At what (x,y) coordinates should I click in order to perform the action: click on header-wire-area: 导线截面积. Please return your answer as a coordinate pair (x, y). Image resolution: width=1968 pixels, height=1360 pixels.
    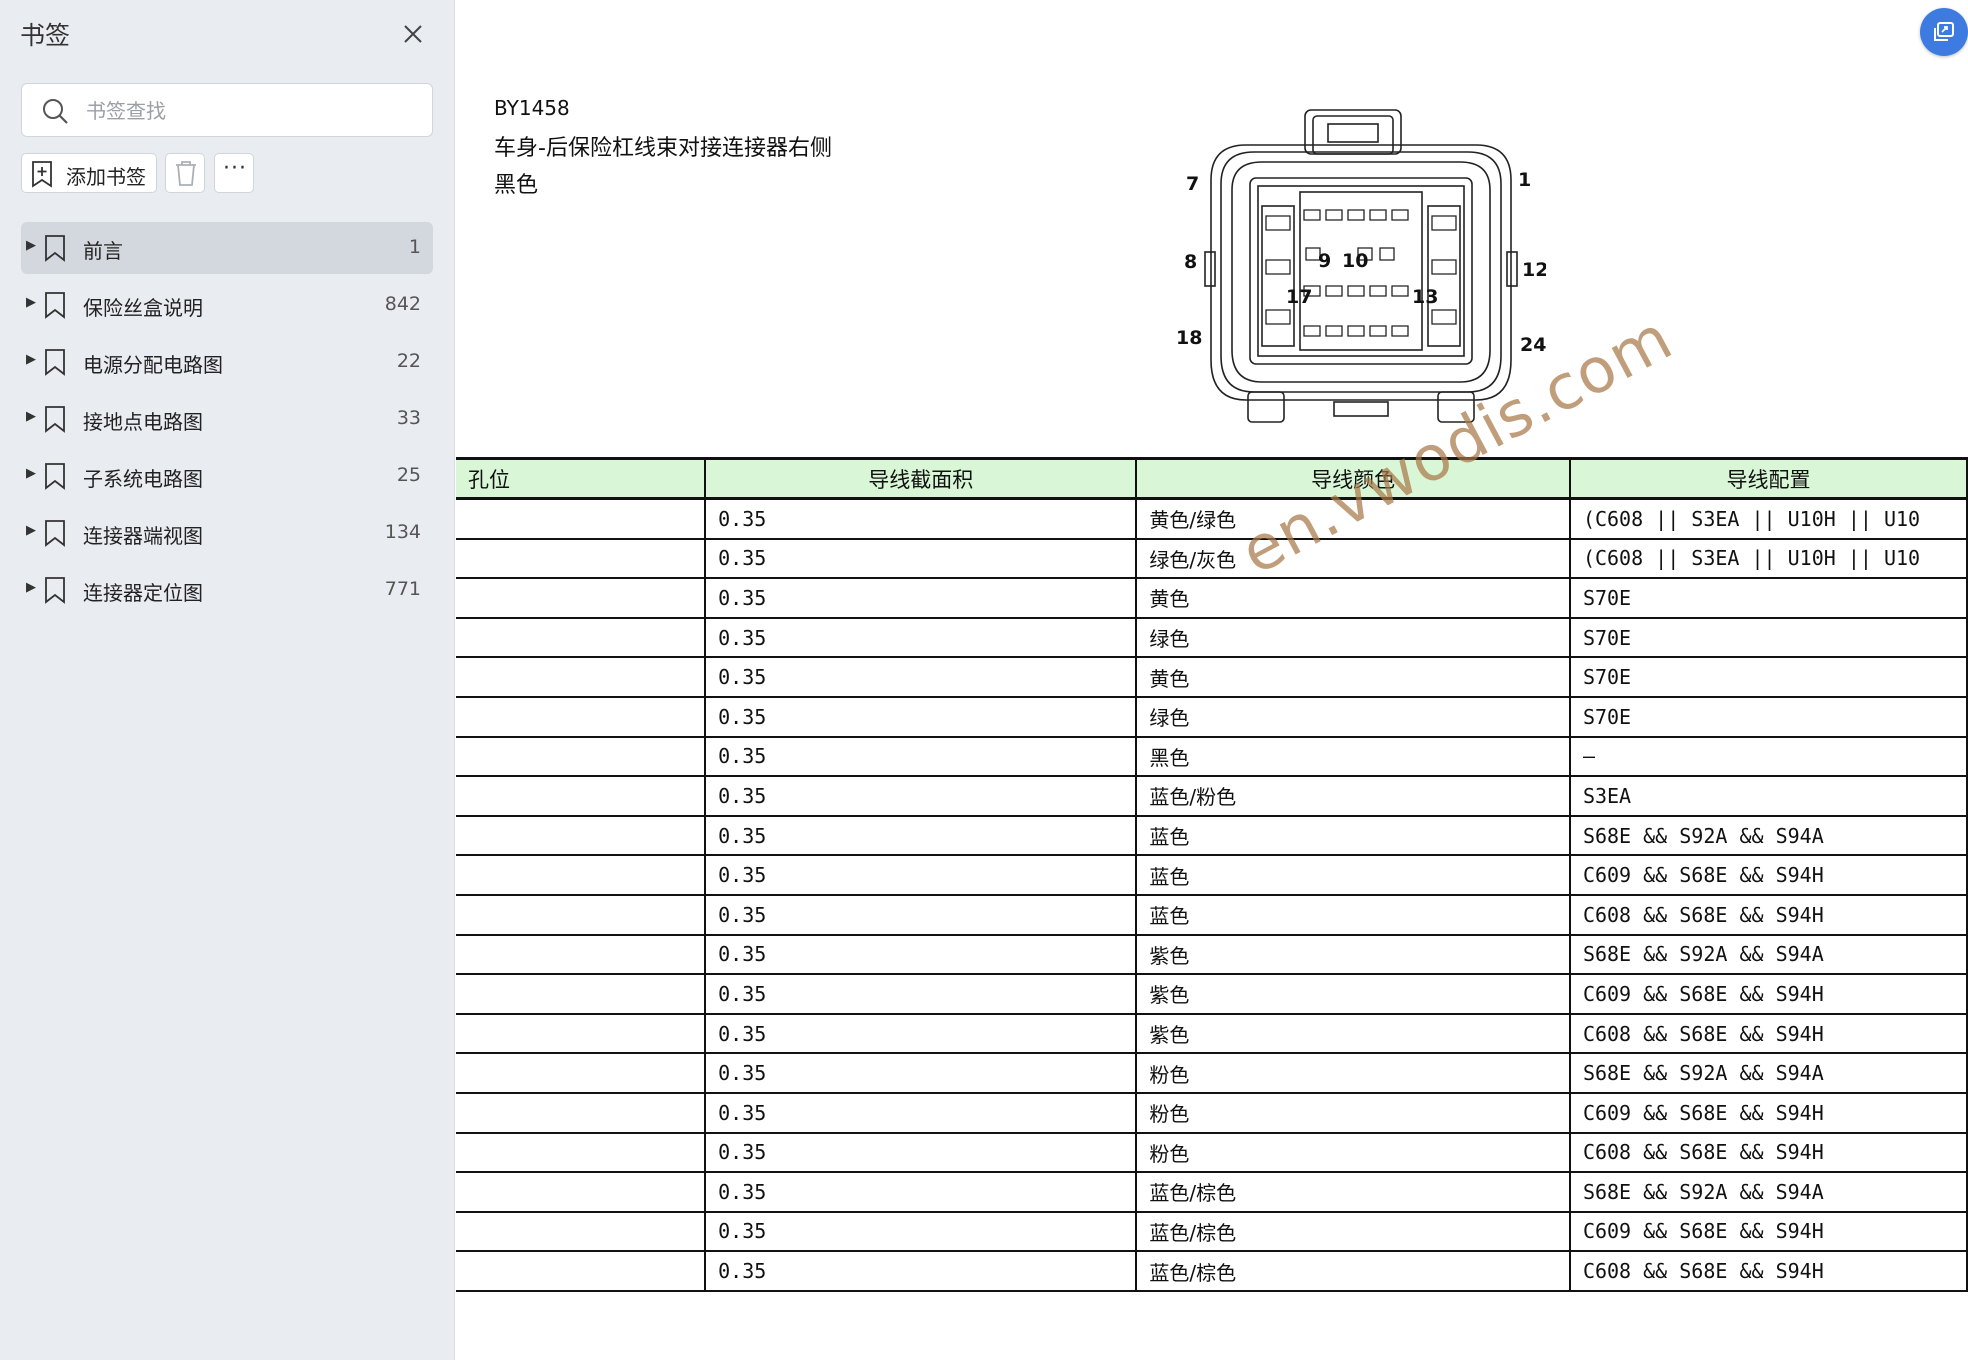
    Looking at the image, I should click on (921, 478).